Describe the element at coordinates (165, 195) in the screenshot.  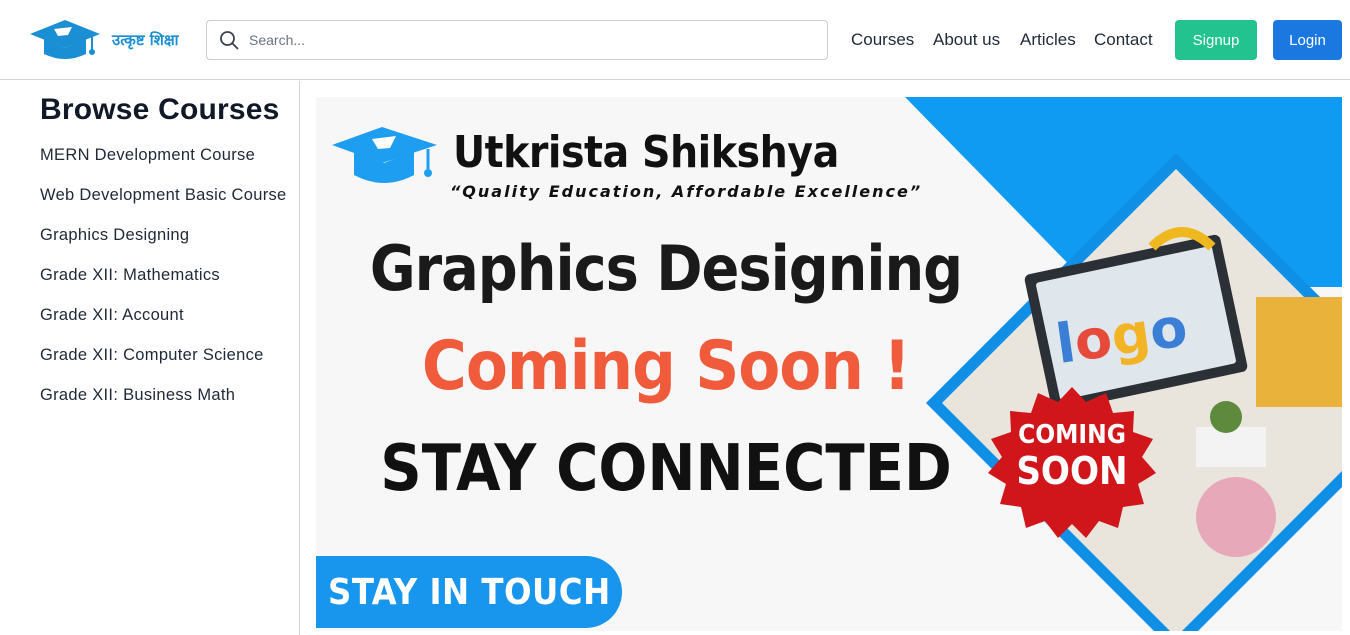
I see `course-item-web-dev-basic: Web Development Basic Course` at that location.